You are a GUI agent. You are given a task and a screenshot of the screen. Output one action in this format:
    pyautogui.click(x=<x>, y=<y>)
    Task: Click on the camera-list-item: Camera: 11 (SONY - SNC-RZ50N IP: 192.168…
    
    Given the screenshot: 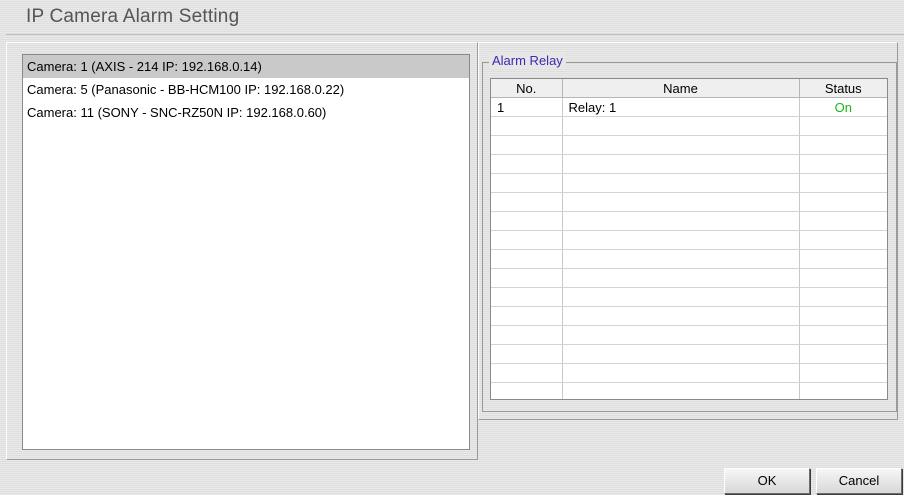 What is the action you would take?
    pyautogui.click(x=246, y=112)
    